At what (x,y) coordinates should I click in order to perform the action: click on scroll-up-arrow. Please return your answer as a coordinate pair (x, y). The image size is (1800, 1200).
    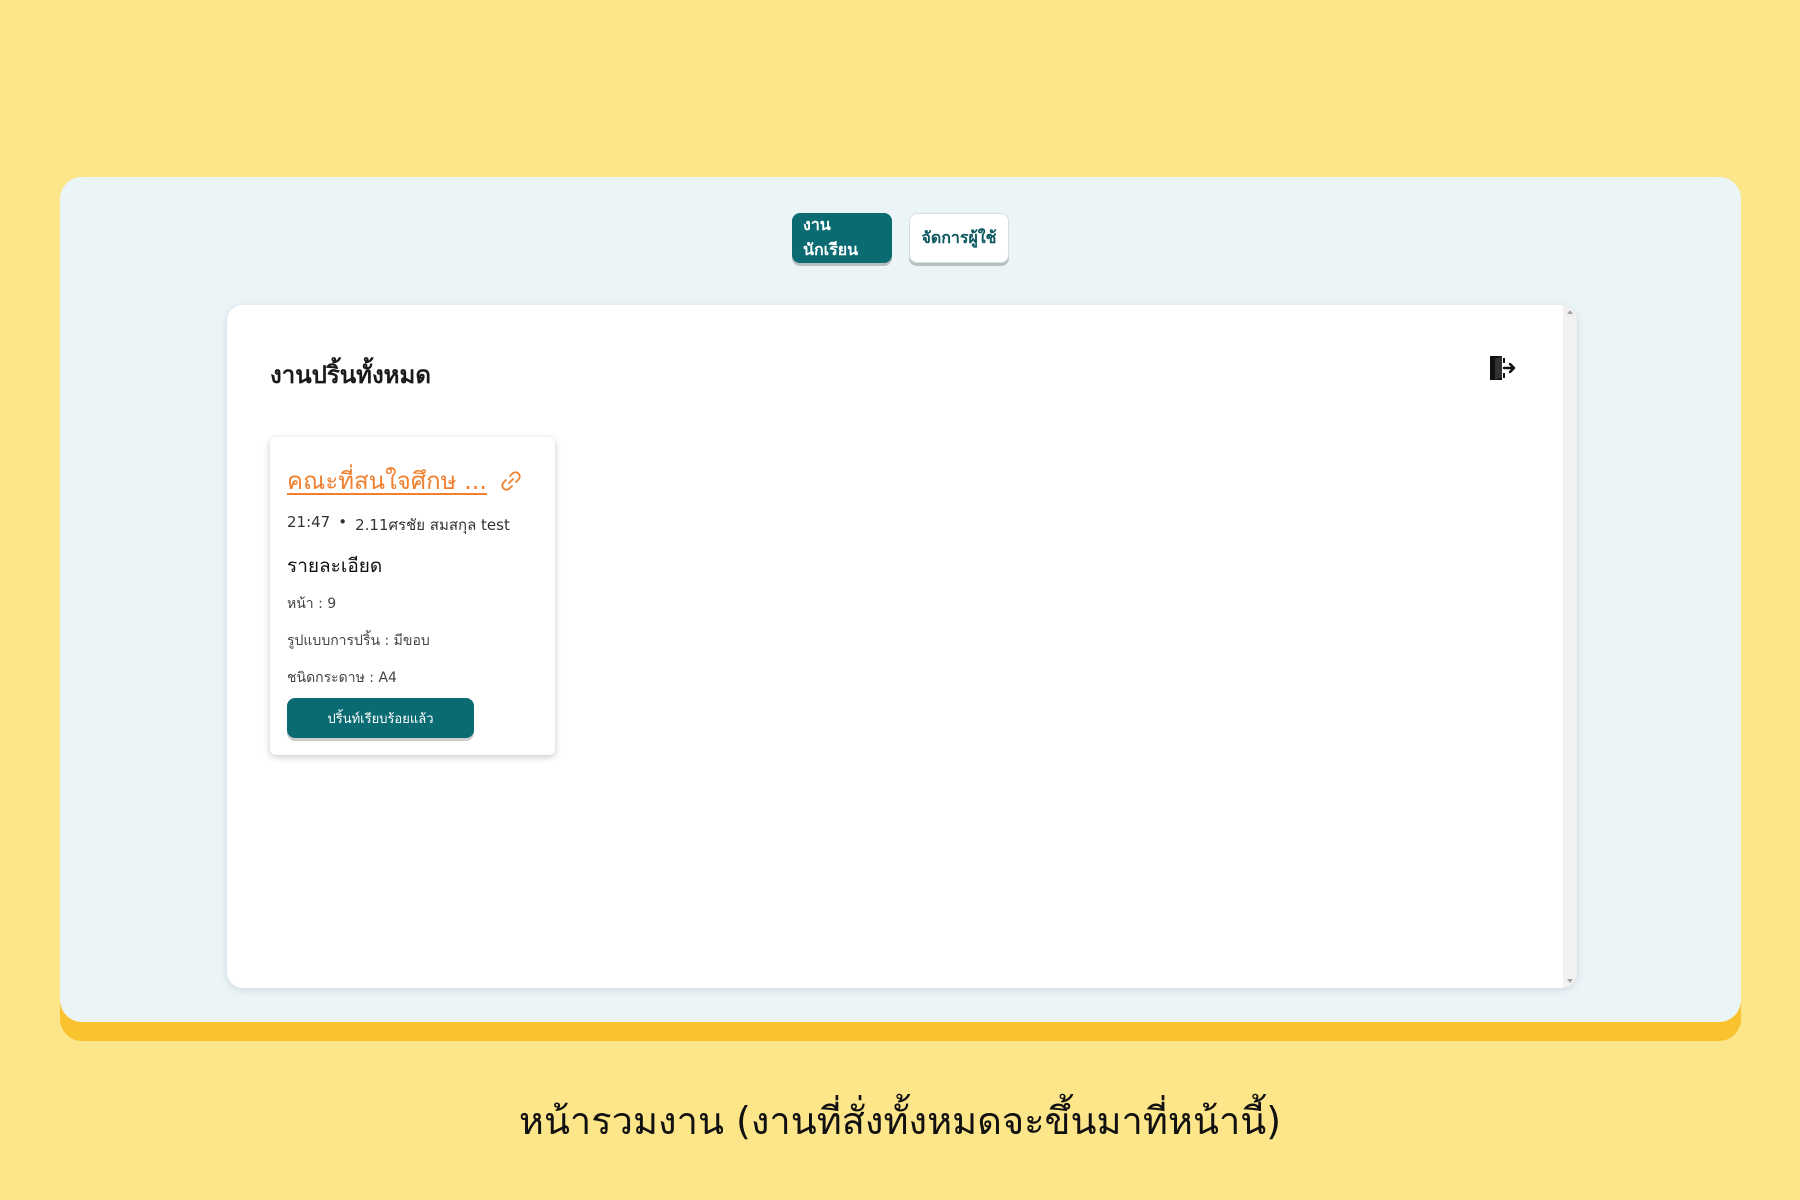
    Looking at the image, I should click on (1570, 312).